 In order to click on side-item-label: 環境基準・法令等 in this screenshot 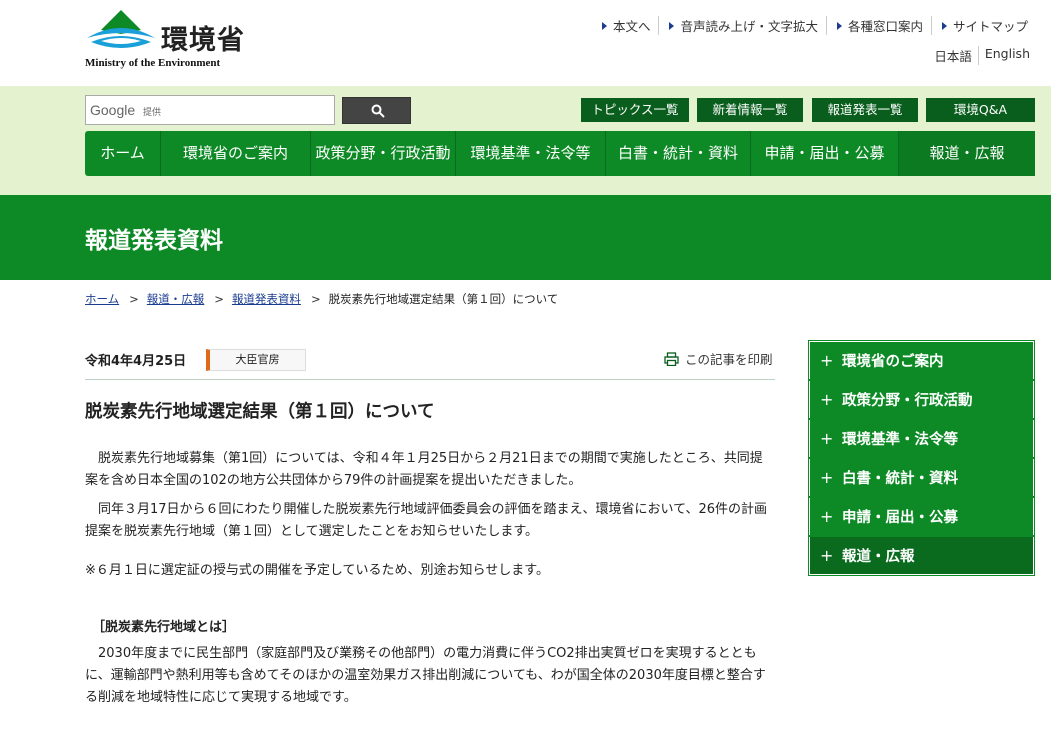, I will do `click(900, 440)`.